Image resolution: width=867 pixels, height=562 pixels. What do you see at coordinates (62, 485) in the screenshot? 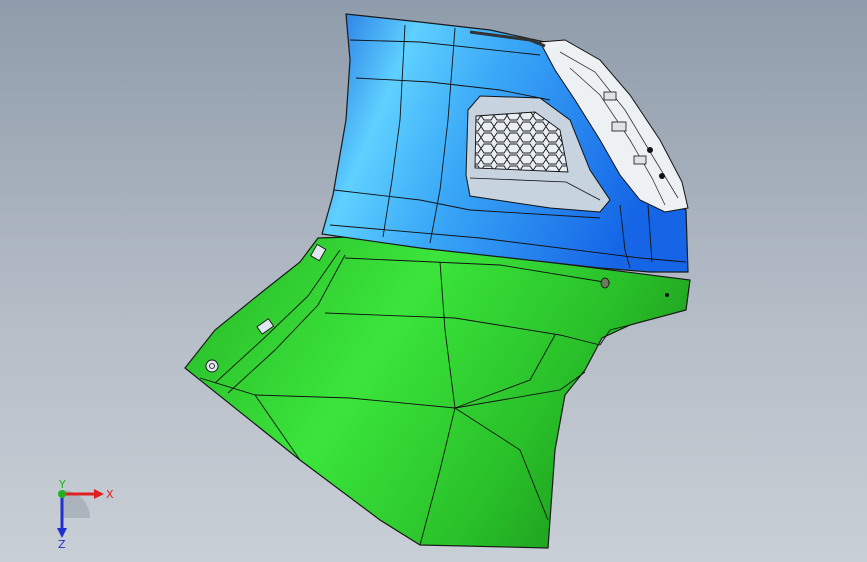
I see `y-axis-label: Y` at bounding box center [62, 485].